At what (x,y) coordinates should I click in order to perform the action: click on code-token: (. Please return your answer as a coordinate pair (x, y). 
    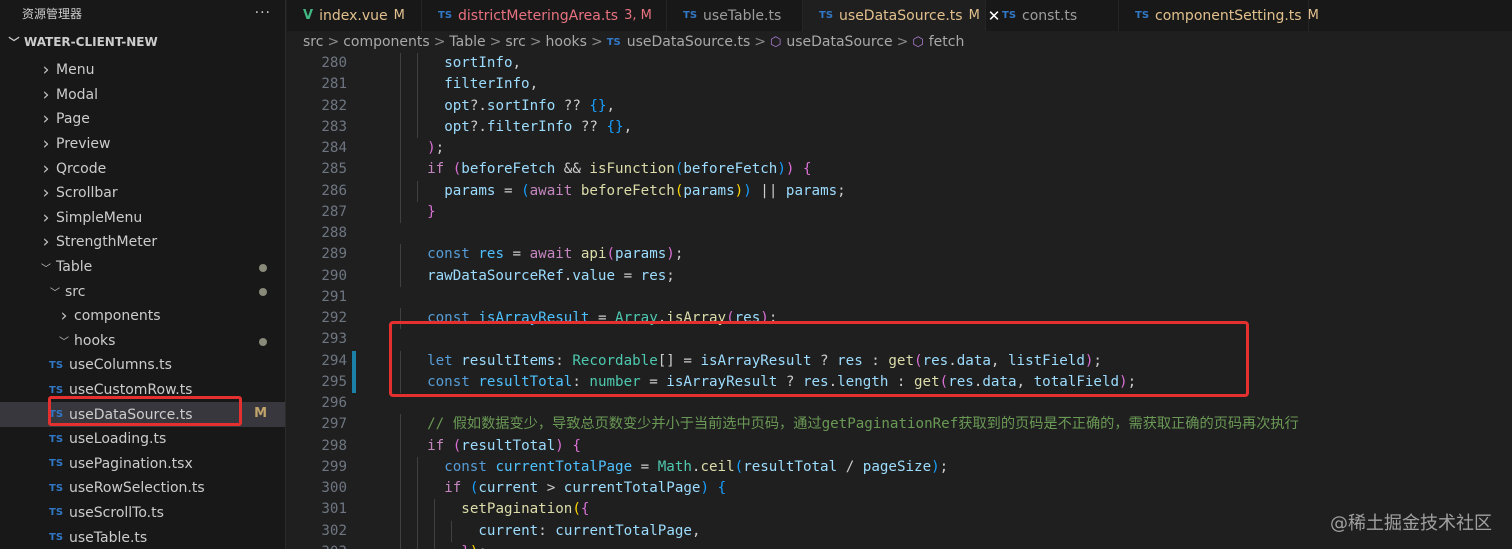
    Looking at the image, I should click on (611, 254).